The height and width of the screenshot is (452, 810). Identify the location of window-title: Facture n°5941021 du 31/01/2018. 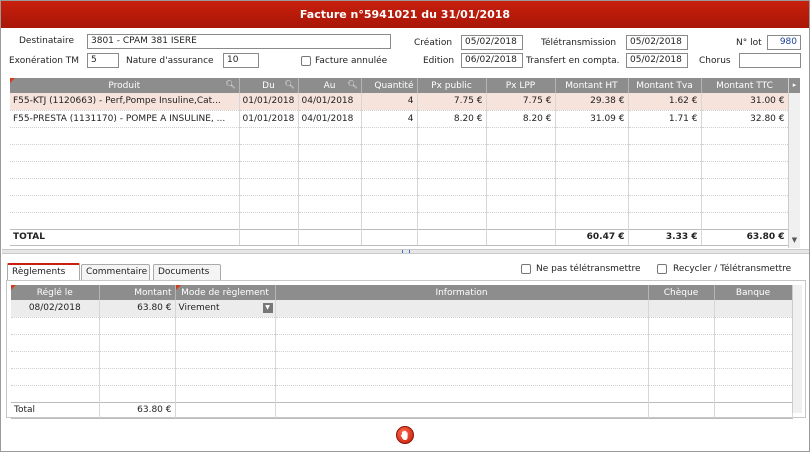
(405, 14).